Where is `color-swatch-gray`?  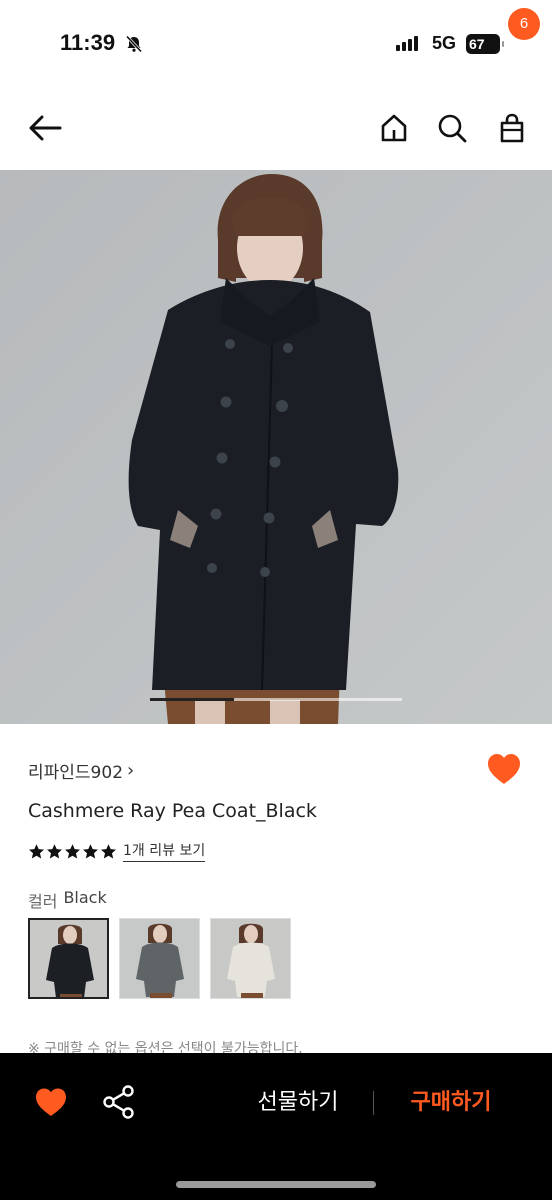 color-swatch-gray is located at coordinates (159, 958).